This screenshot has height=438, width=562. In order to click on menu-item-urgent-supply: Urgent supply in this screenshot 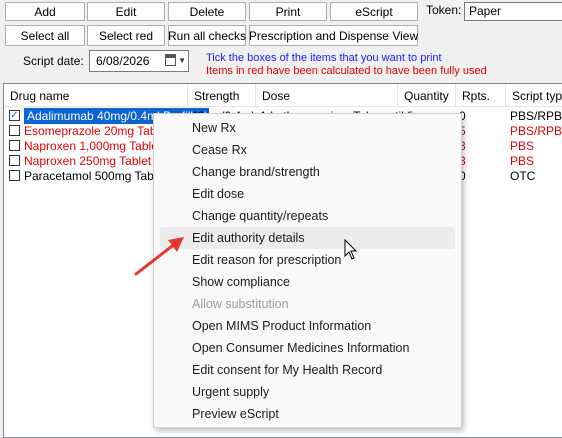, I will do `click(307, 392)`.